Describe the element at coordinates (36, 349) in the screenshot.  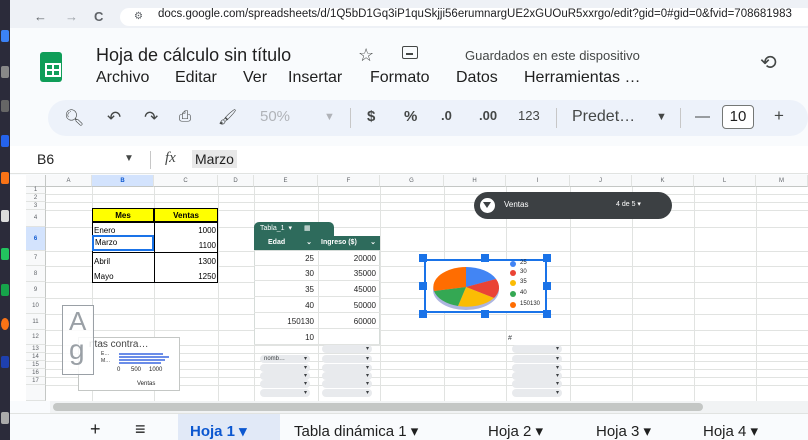
I see `row-header-13: 13` at that location.